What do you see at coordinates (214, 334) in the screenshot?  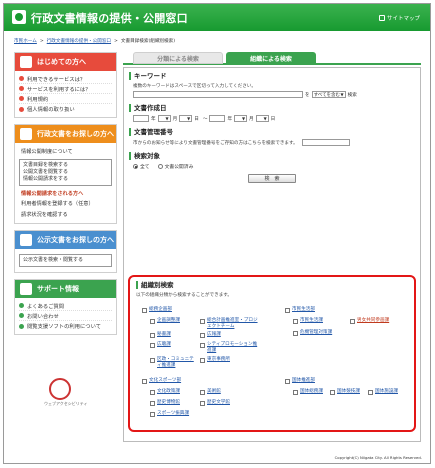 I see `org-item-label: 広報課` at bounding box center [214, 334].